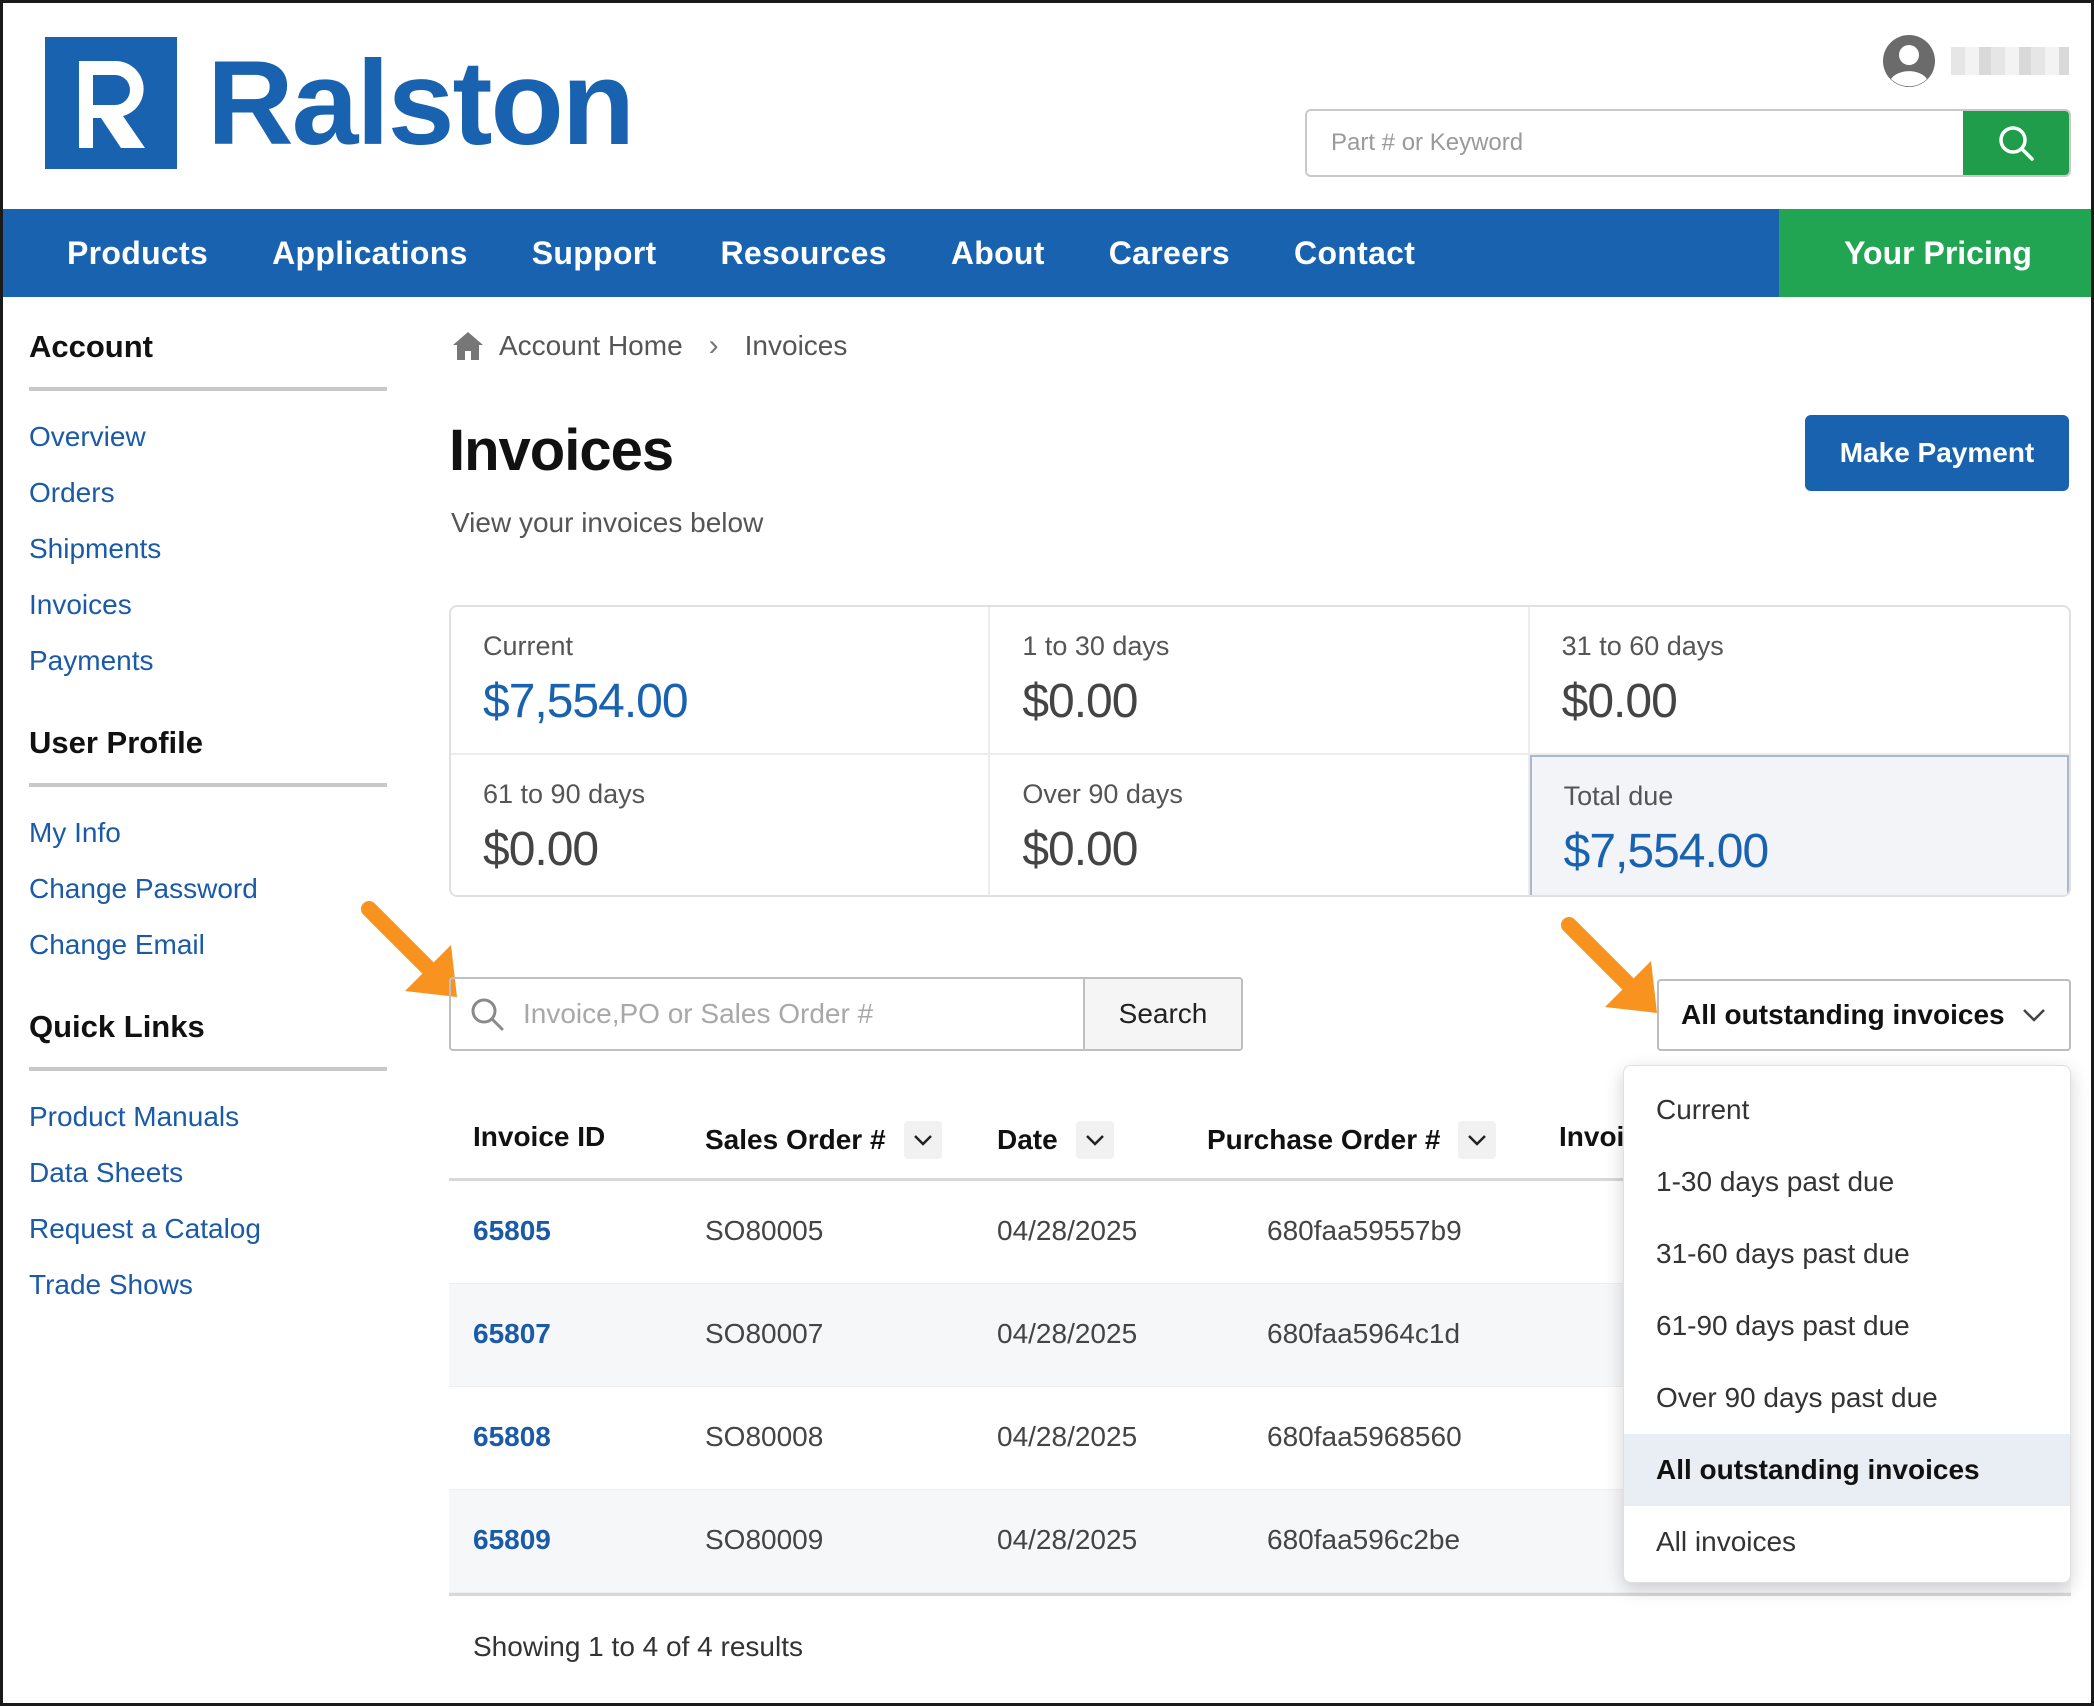 The width and height of the screenshot is (2094, 1706). What do you see at coordinates (1592, 1136) in the screenshot?
I see `col-label: Invoi` at bounding box center [1592, 1136].